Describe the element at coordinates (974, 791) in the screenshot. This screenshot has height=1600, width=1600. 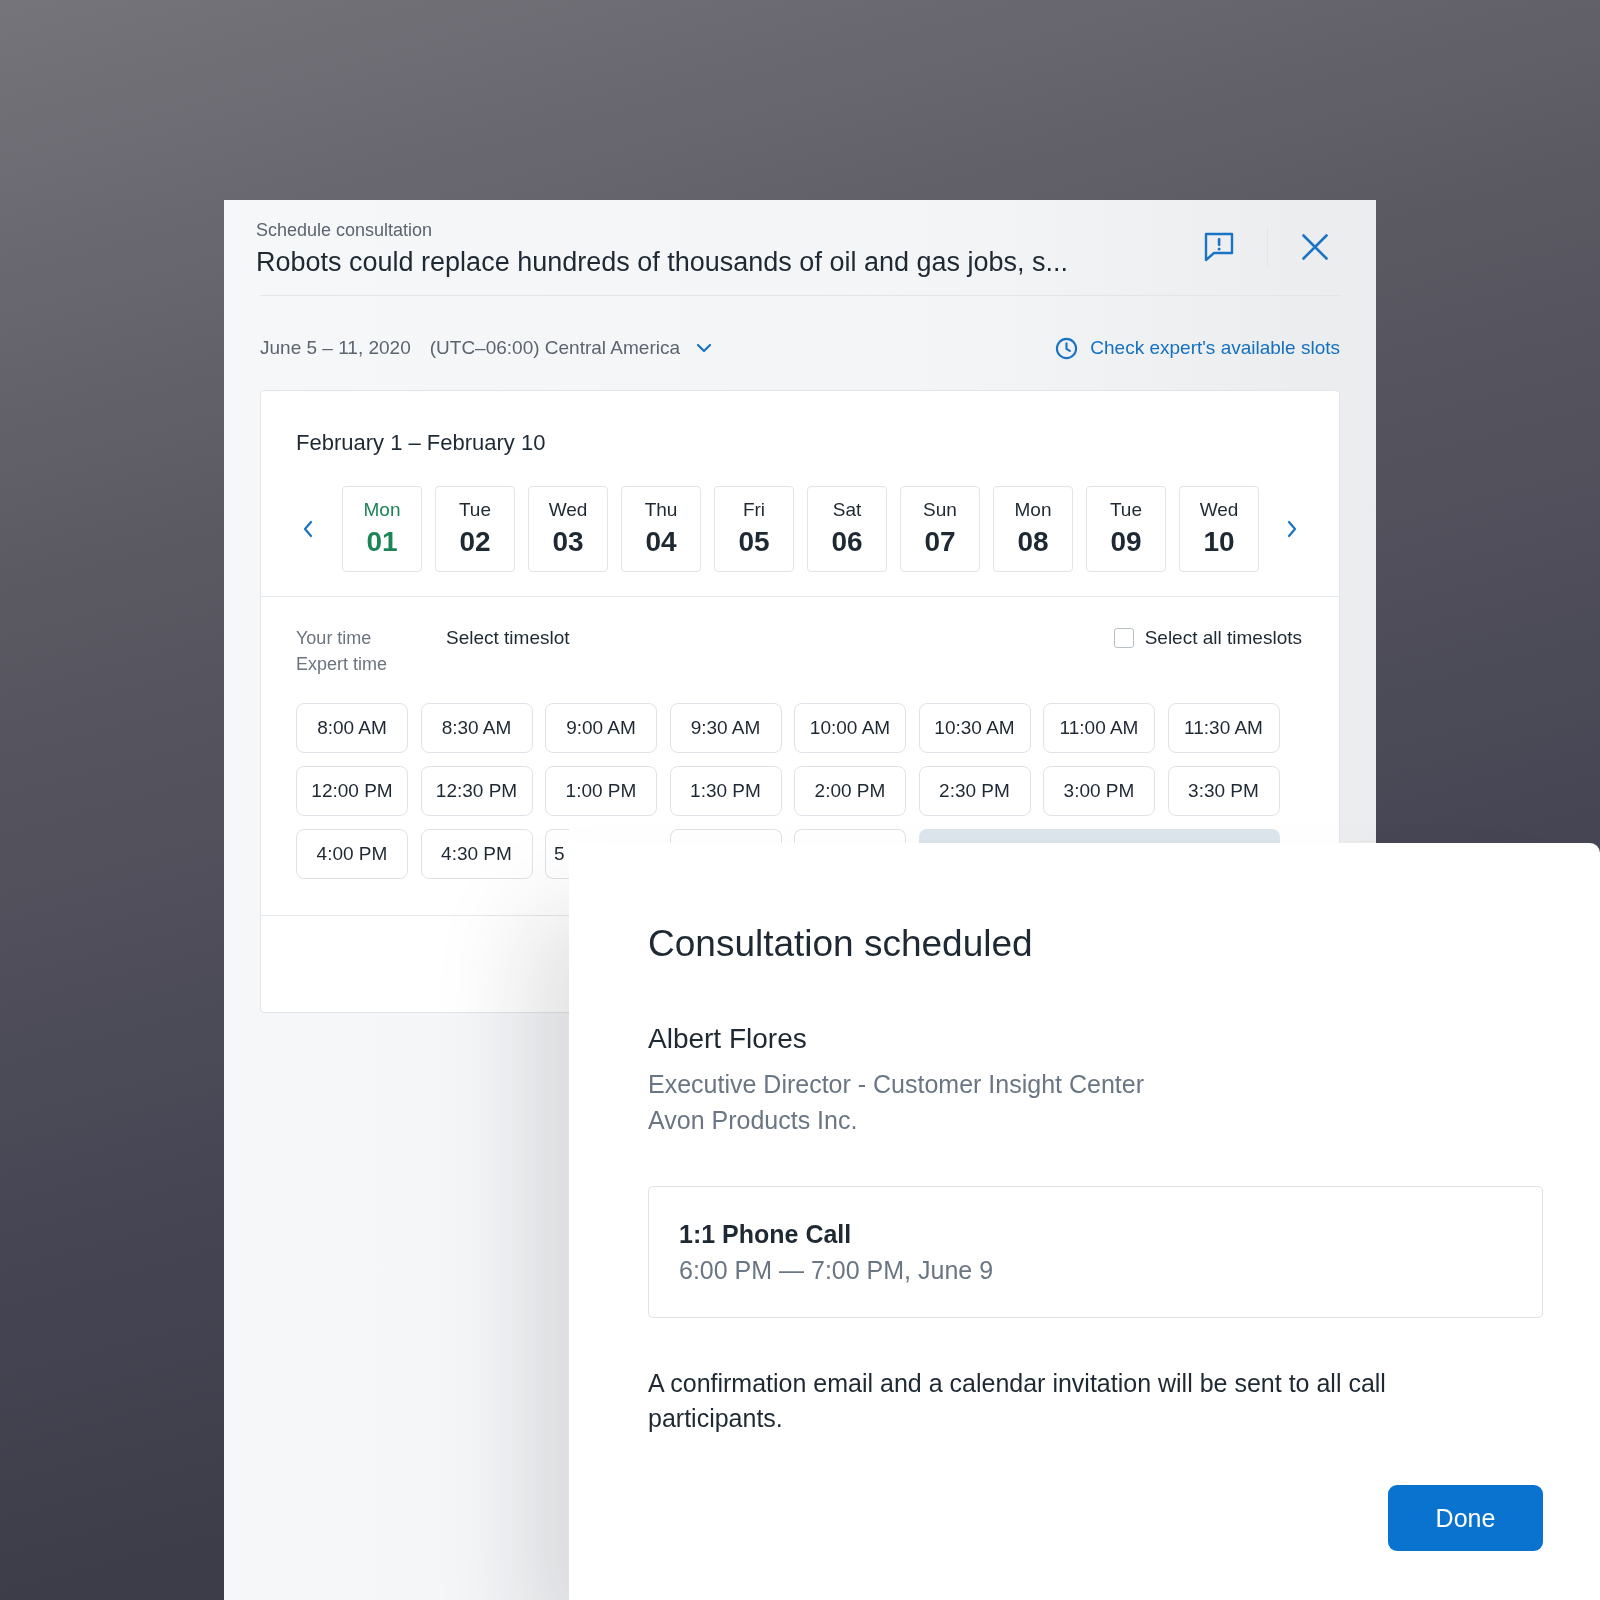
I see `timeslot-button: 2:30 PM` at that location.